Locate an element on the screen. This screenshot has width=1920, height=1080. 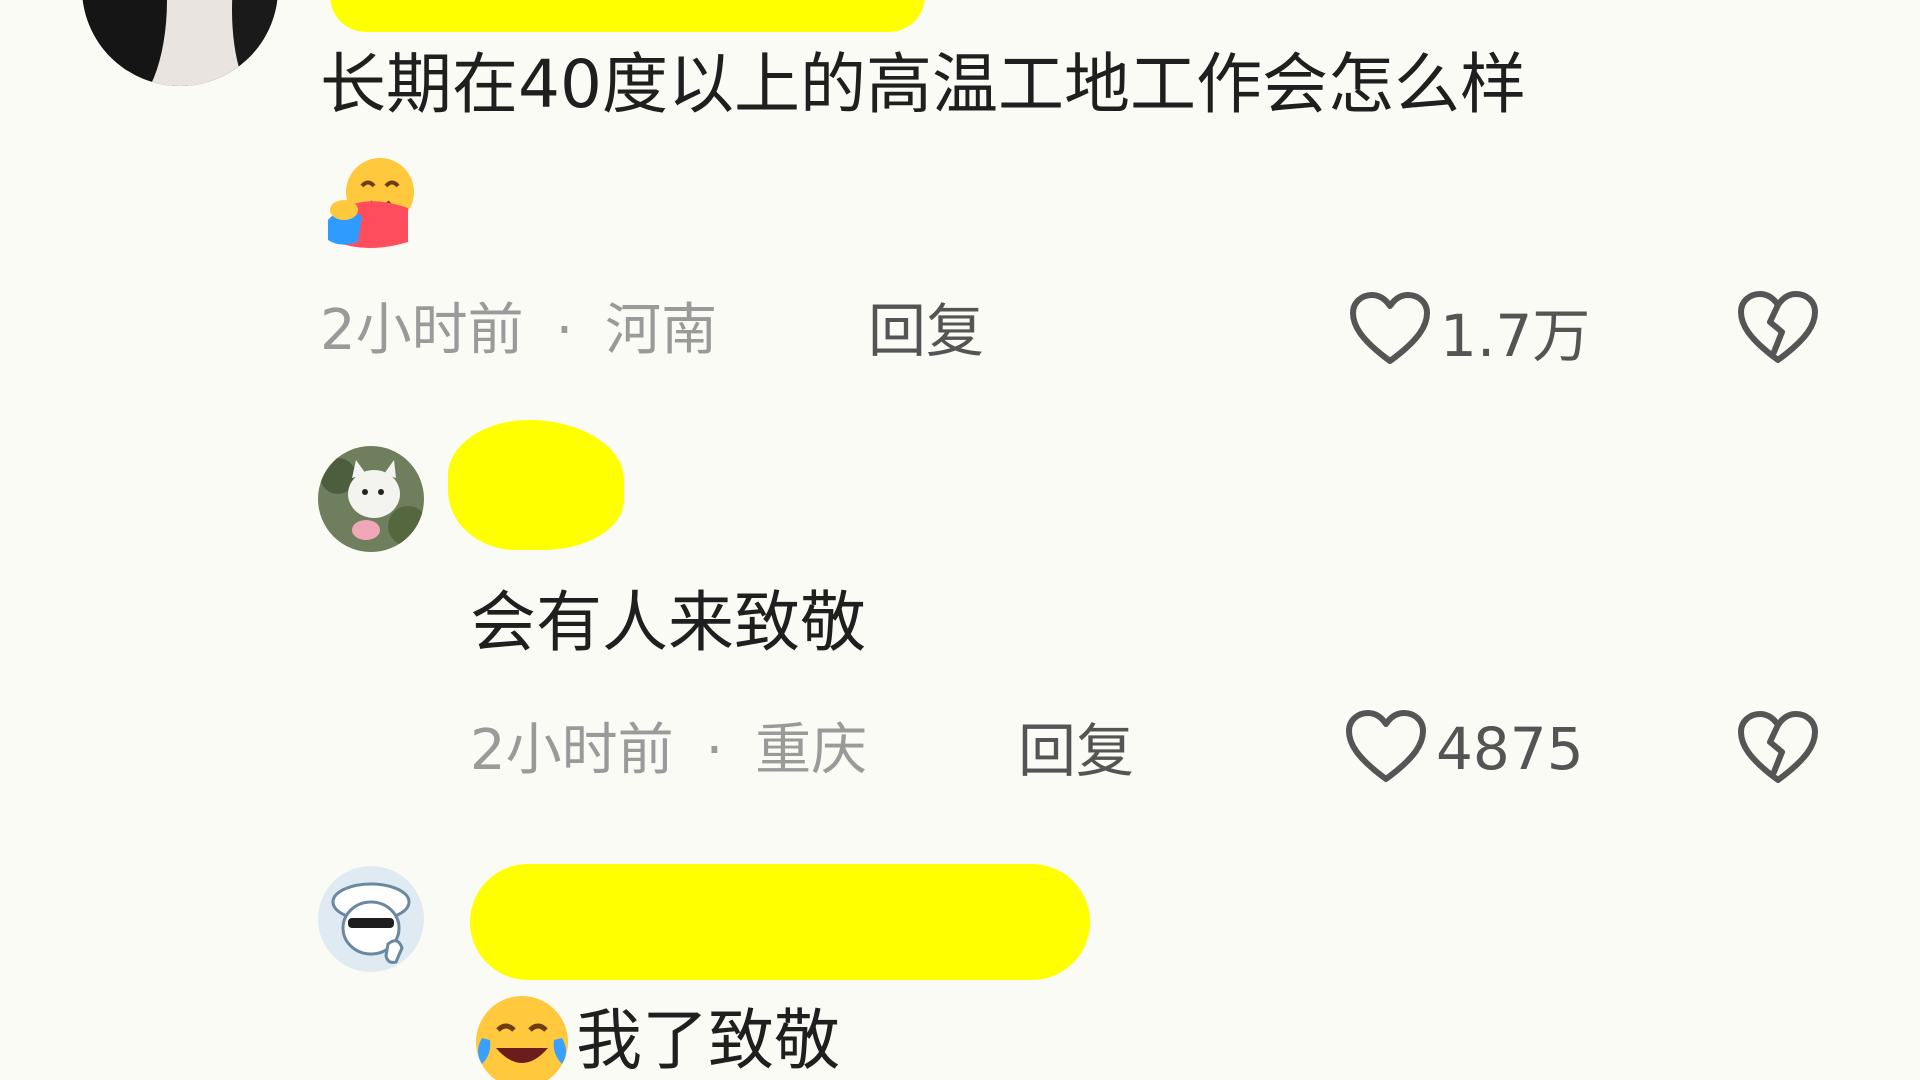
comment-text: 会有人来致敬 is located at coordinates (668, 622).